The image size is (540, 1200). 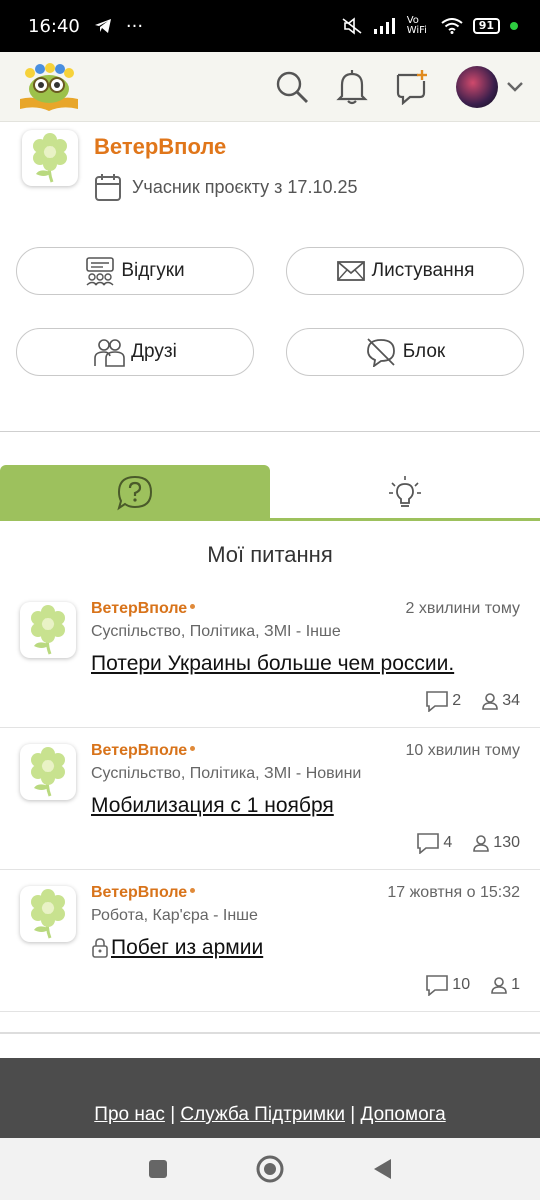 I want to click on profile-avatar, so click(x=50, y=158).